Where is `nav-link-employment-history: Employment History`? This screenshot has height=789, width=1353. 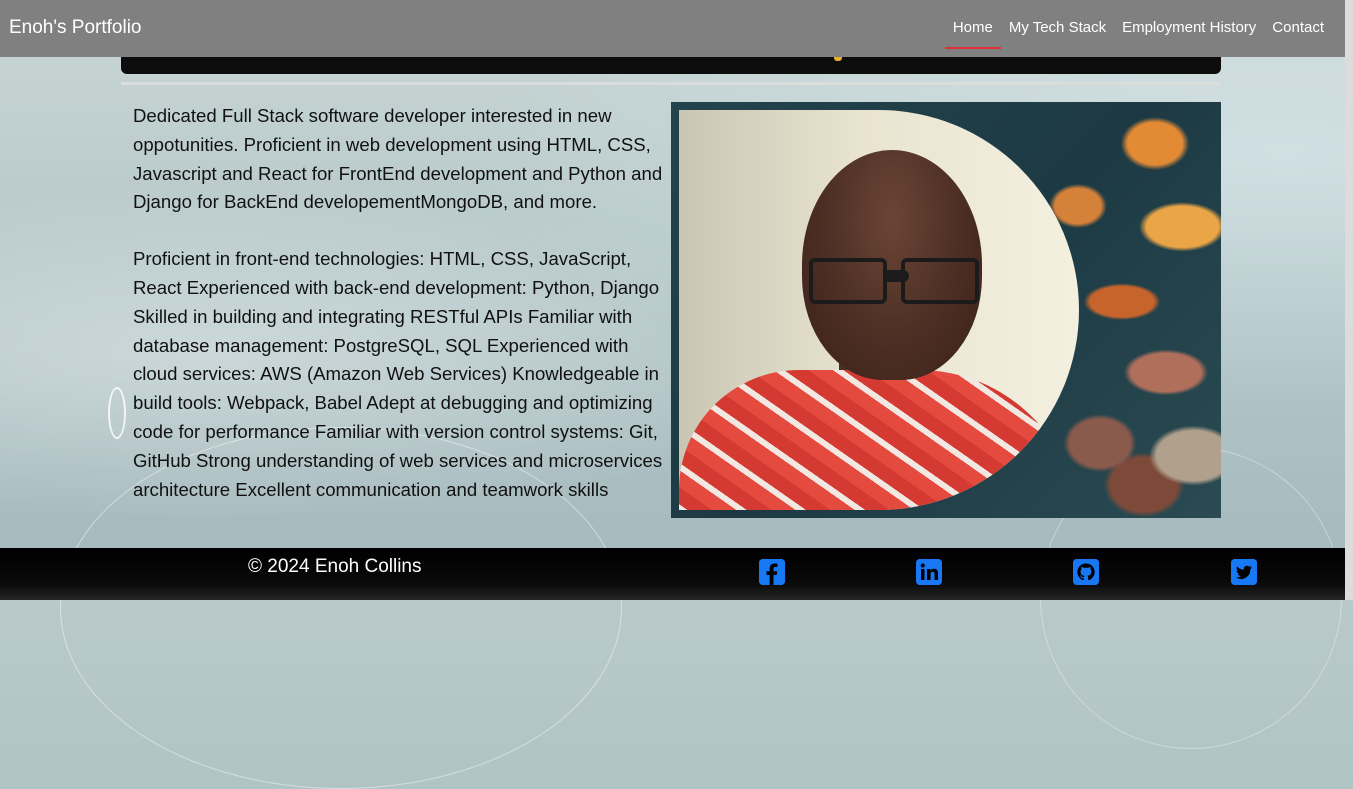
nav-link-employment-history: Employment History is located at coordinates (1189, 23).